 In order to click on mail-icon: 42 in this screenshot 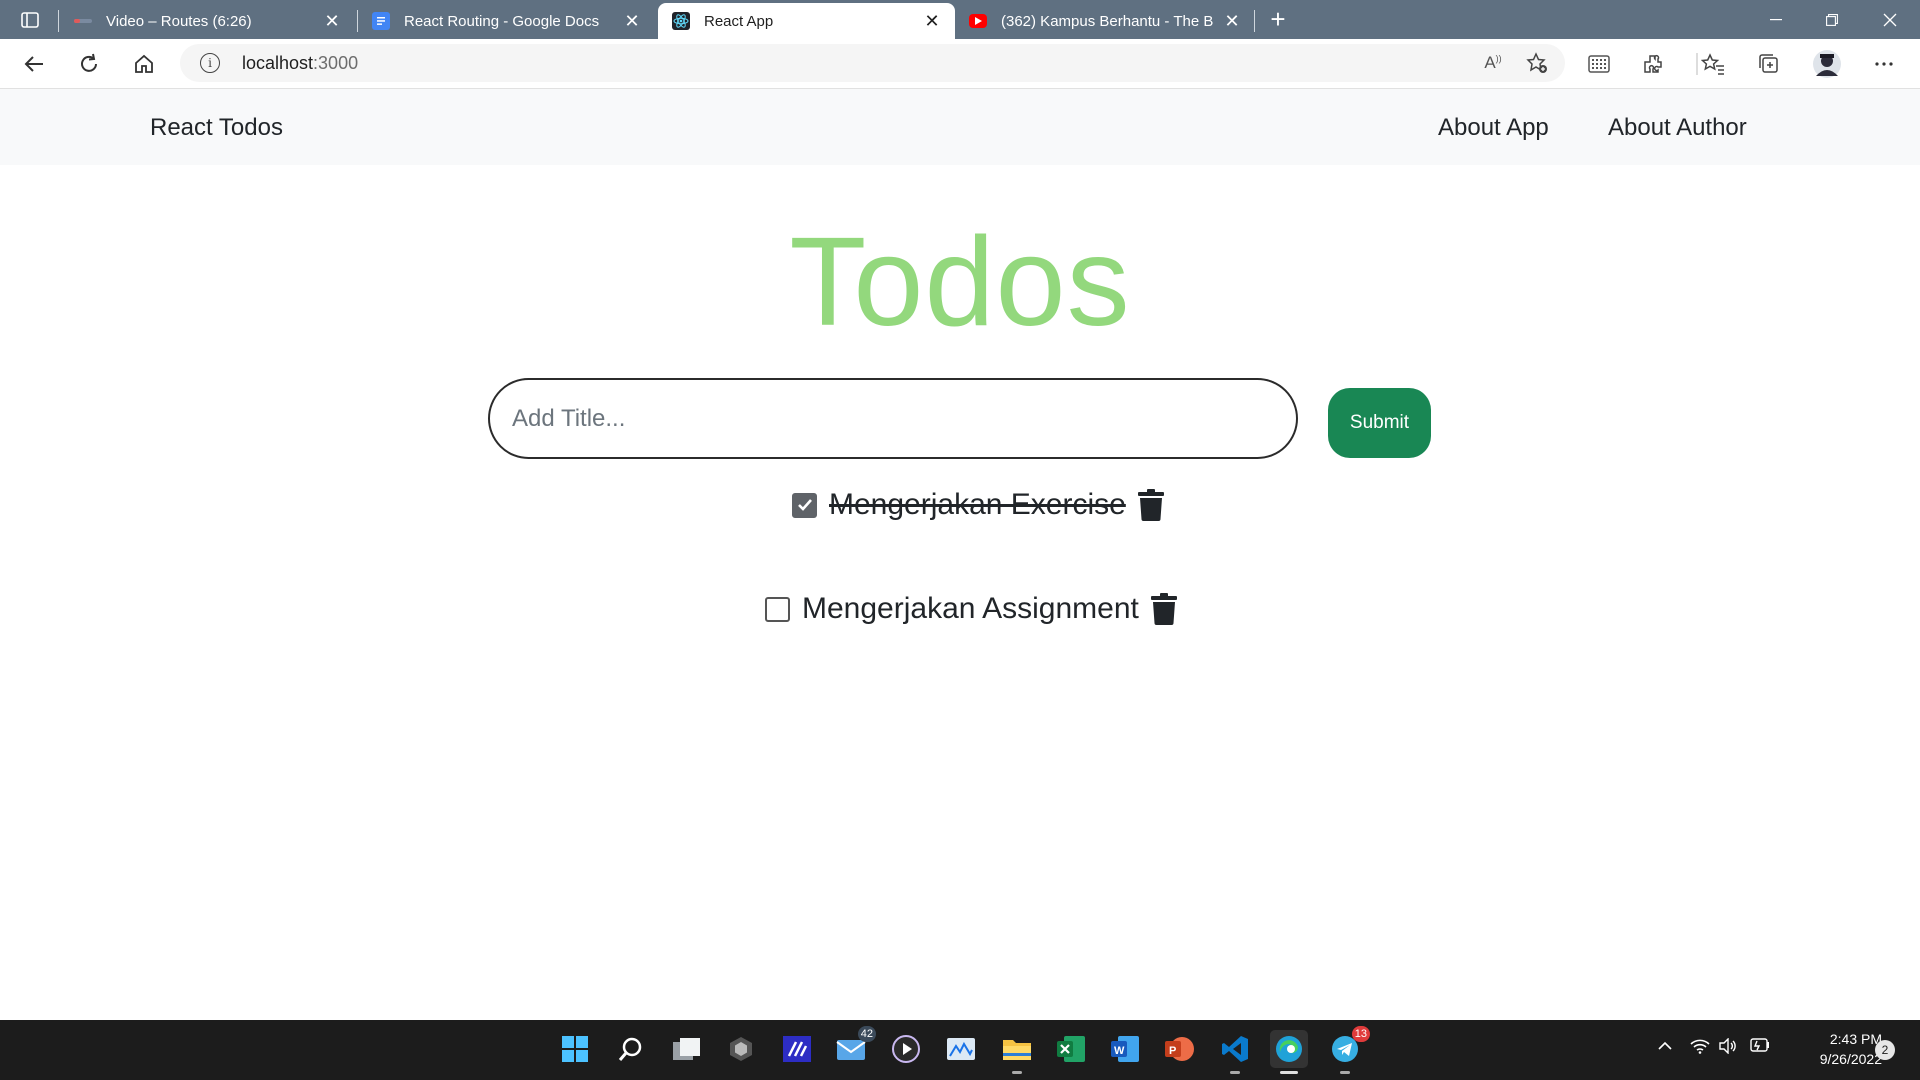, I will do `click(854, 1047)`.